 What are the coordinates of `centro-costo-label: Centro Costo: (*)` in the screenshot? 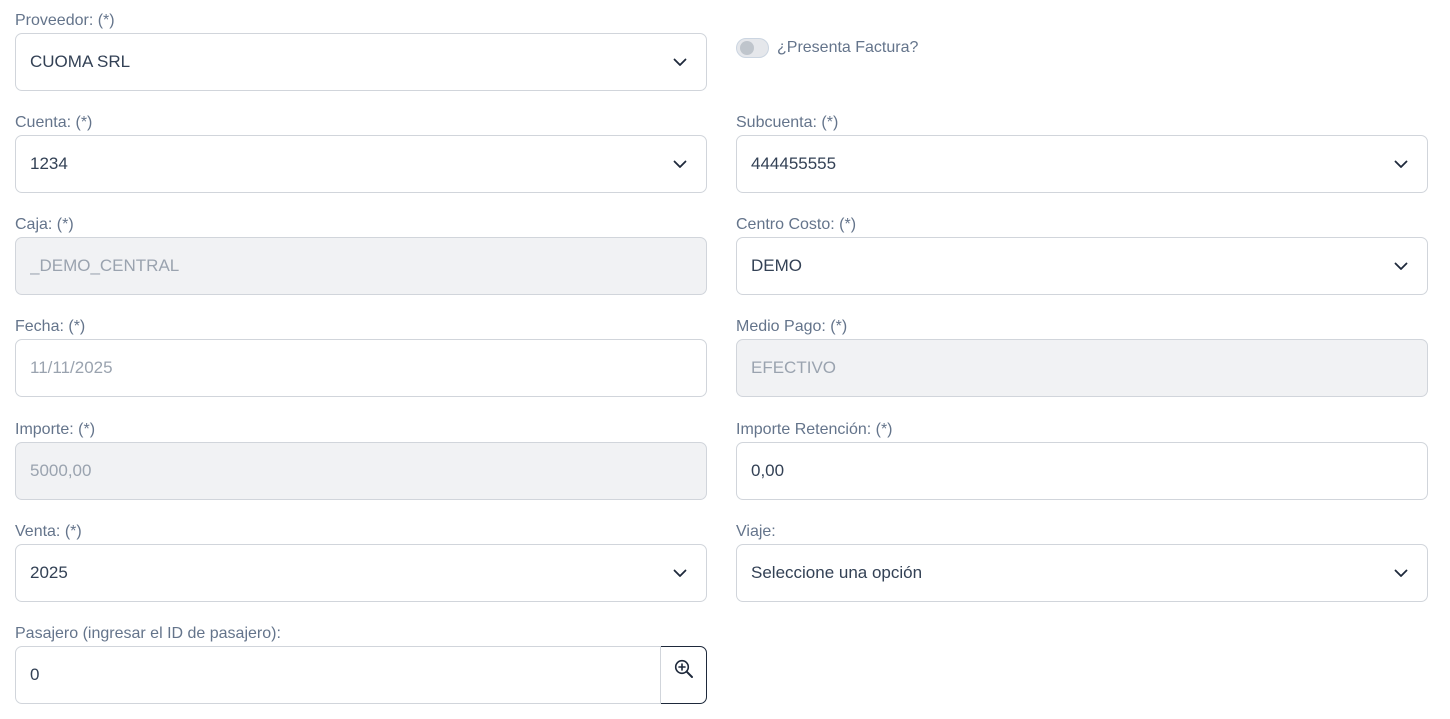 It's located at (796, 224).